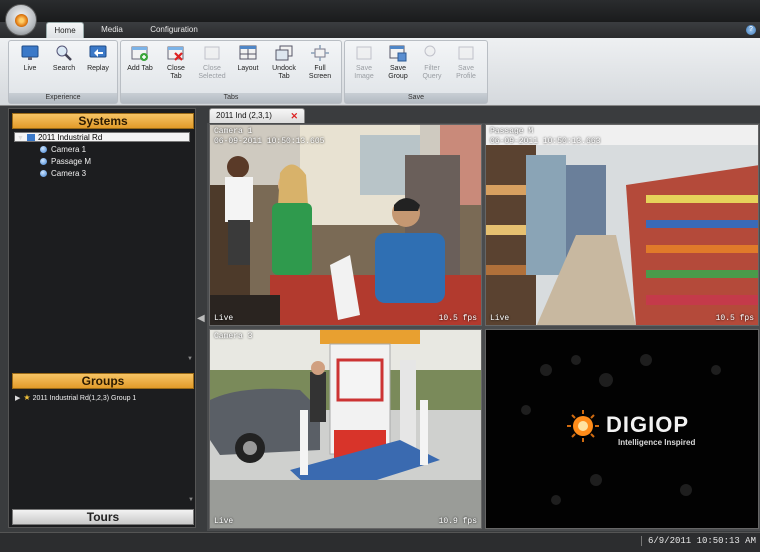  I want to click on tree-camera-row: Camera 3, so click(63, 174).